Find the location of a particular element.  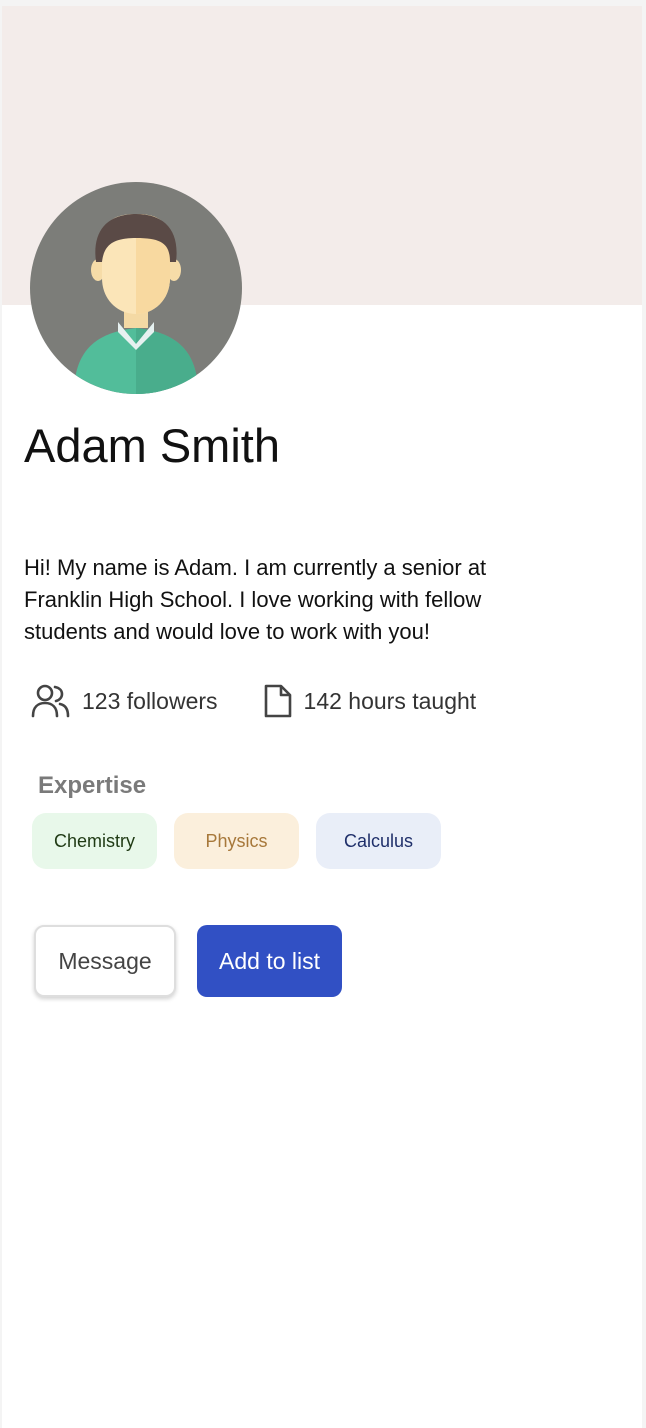

tag-chemistry: Chemistry is located at coordinates (94, 841).